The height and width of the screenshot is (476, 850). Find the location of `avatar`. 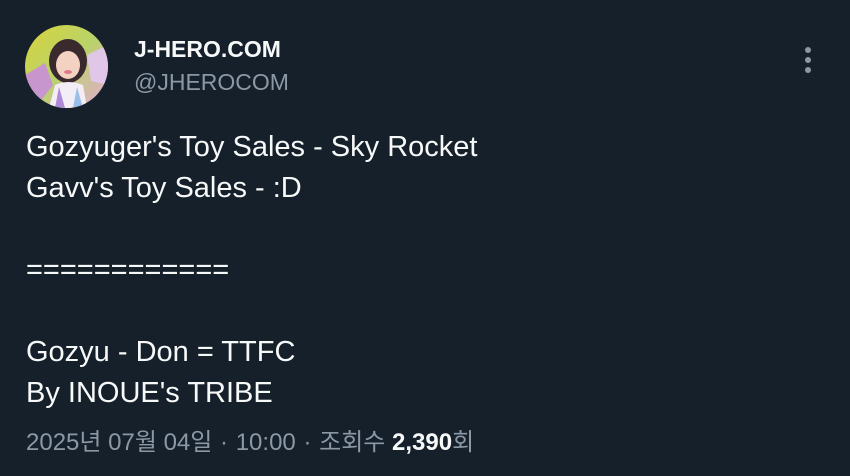

avatar is located at coordinates (66, 66).